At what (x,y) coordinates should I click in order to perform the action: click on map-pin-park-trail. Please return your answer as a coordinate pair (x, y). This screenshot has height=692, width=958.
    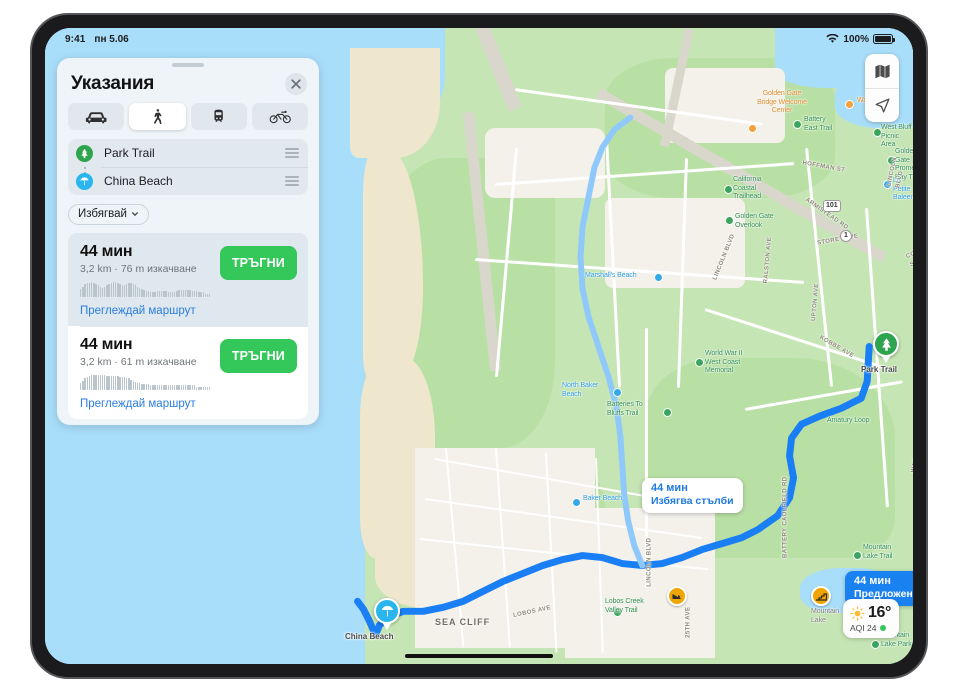
    Looking at the image, I should click on (886, 344).